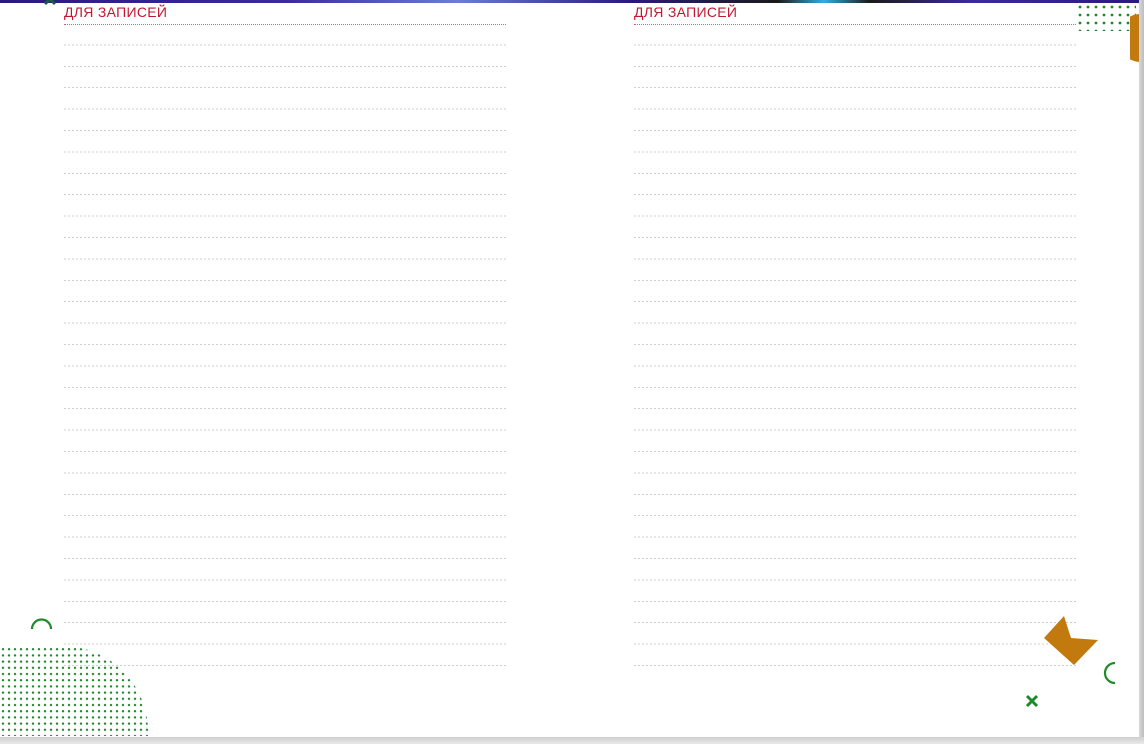  What do you see at coordinates (1071, 642) in the screenshot?
I see `kite-shape` at bounding box center [1071, 642].